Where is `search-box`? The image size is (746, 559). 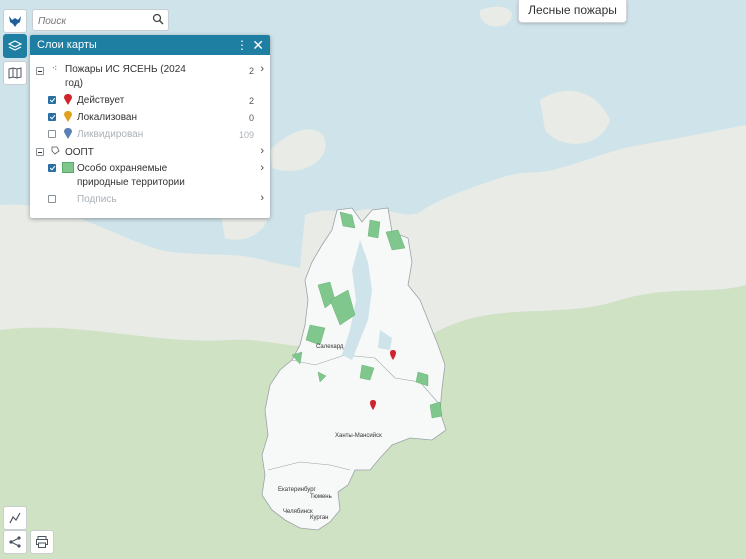 search-box is located at coordinates (100, 20).